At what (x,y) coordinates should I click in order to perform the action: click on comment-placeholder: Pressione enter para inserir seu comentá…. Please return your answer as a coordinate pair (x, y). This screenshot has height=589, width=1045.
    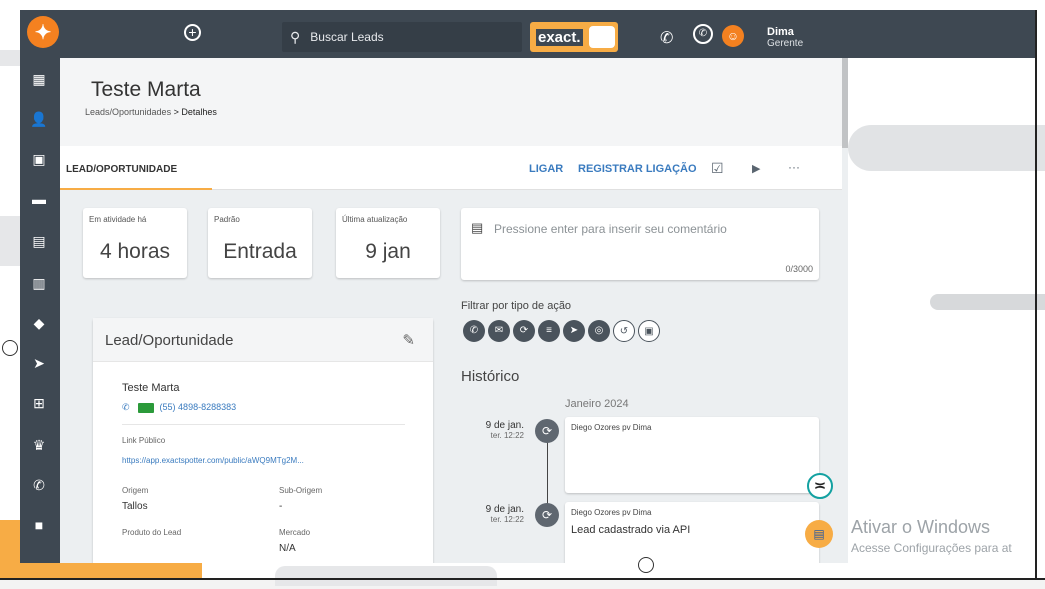
    Looking at the image, I should click on (610, 229).